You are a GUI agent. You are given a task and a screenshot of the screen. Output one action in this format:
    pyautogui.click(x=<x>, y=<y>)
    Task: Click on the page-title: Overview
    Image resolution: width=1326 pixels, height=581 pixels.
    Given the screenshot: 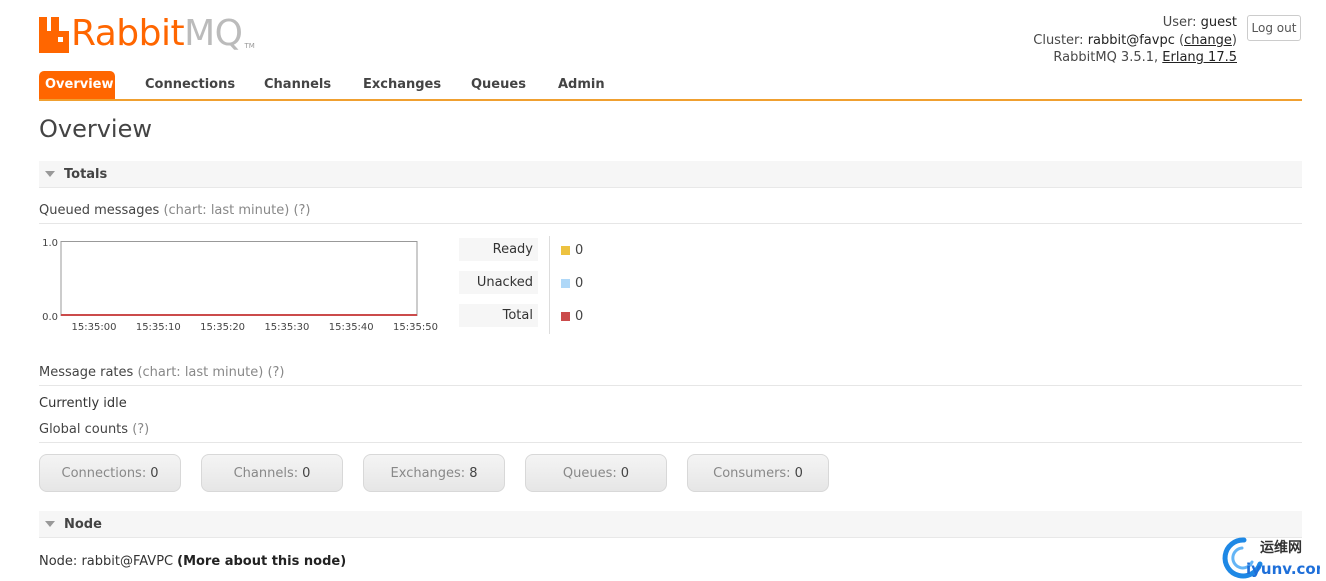 What is the action you would take?
    pyautogui.click(x=95, y=129)
    